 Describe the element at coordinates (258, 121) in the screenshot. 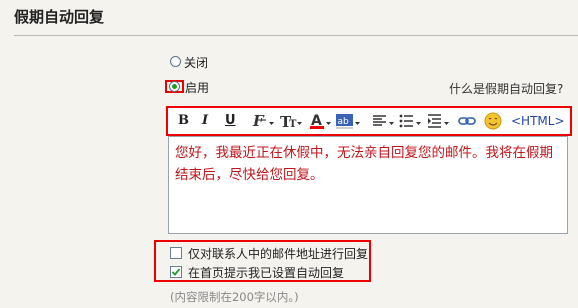

I see `svg-text: F` at that location.